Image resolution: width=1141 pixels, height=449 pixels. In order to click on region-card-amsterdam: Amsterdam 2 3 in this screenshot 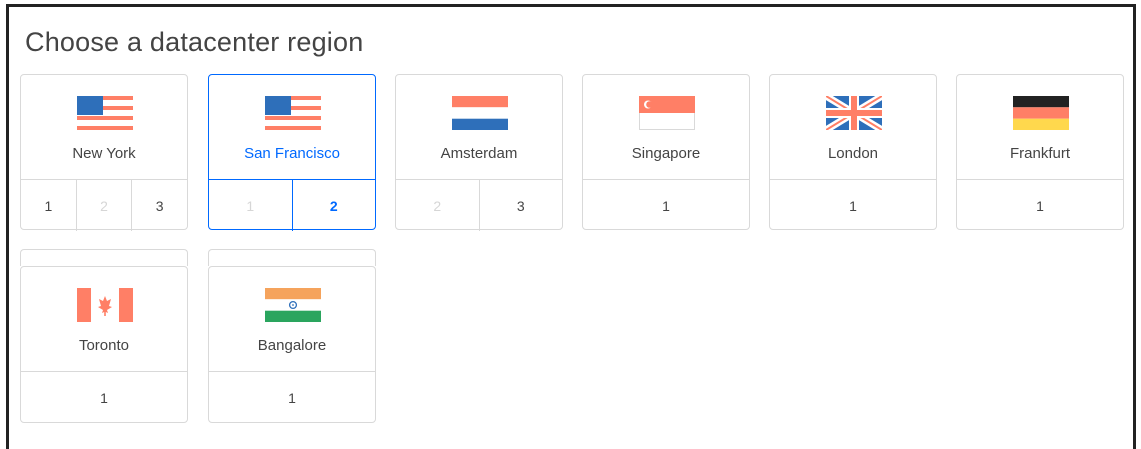, I will do `click(479, 152)`.